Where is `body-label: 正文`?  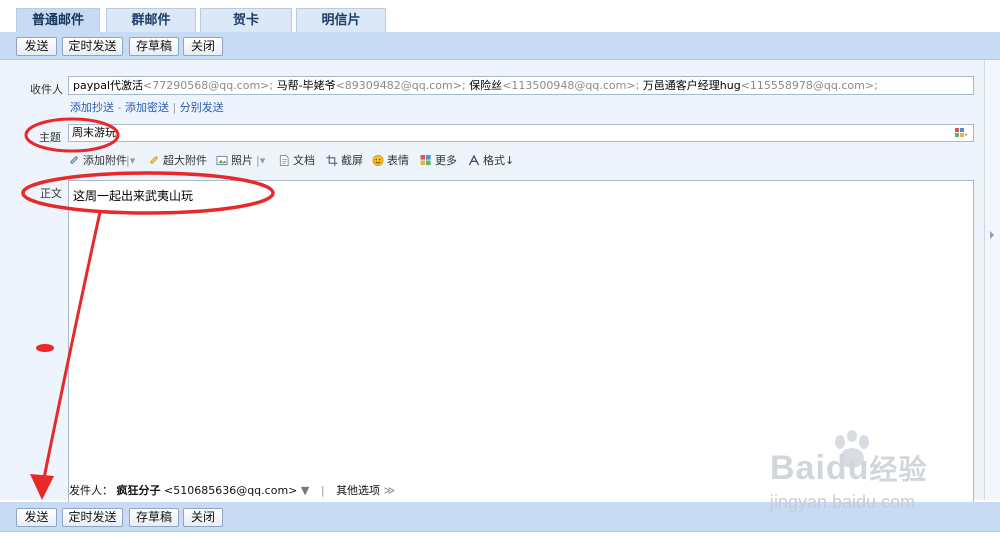
body-label: 正文 is located at coordinates (51, 193).